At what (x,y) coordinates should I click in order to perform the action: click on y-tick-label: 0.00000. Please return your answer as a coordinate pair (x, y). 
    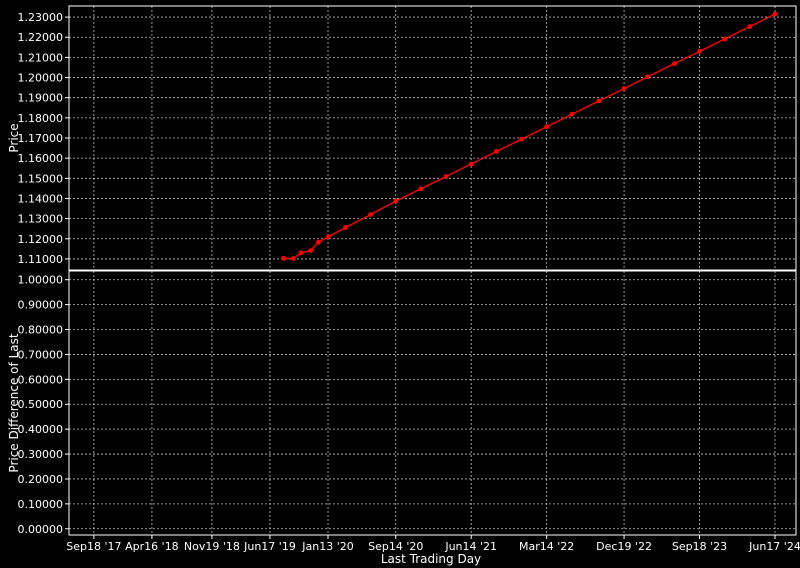
    Looking at the image, I should click on (41, 529).